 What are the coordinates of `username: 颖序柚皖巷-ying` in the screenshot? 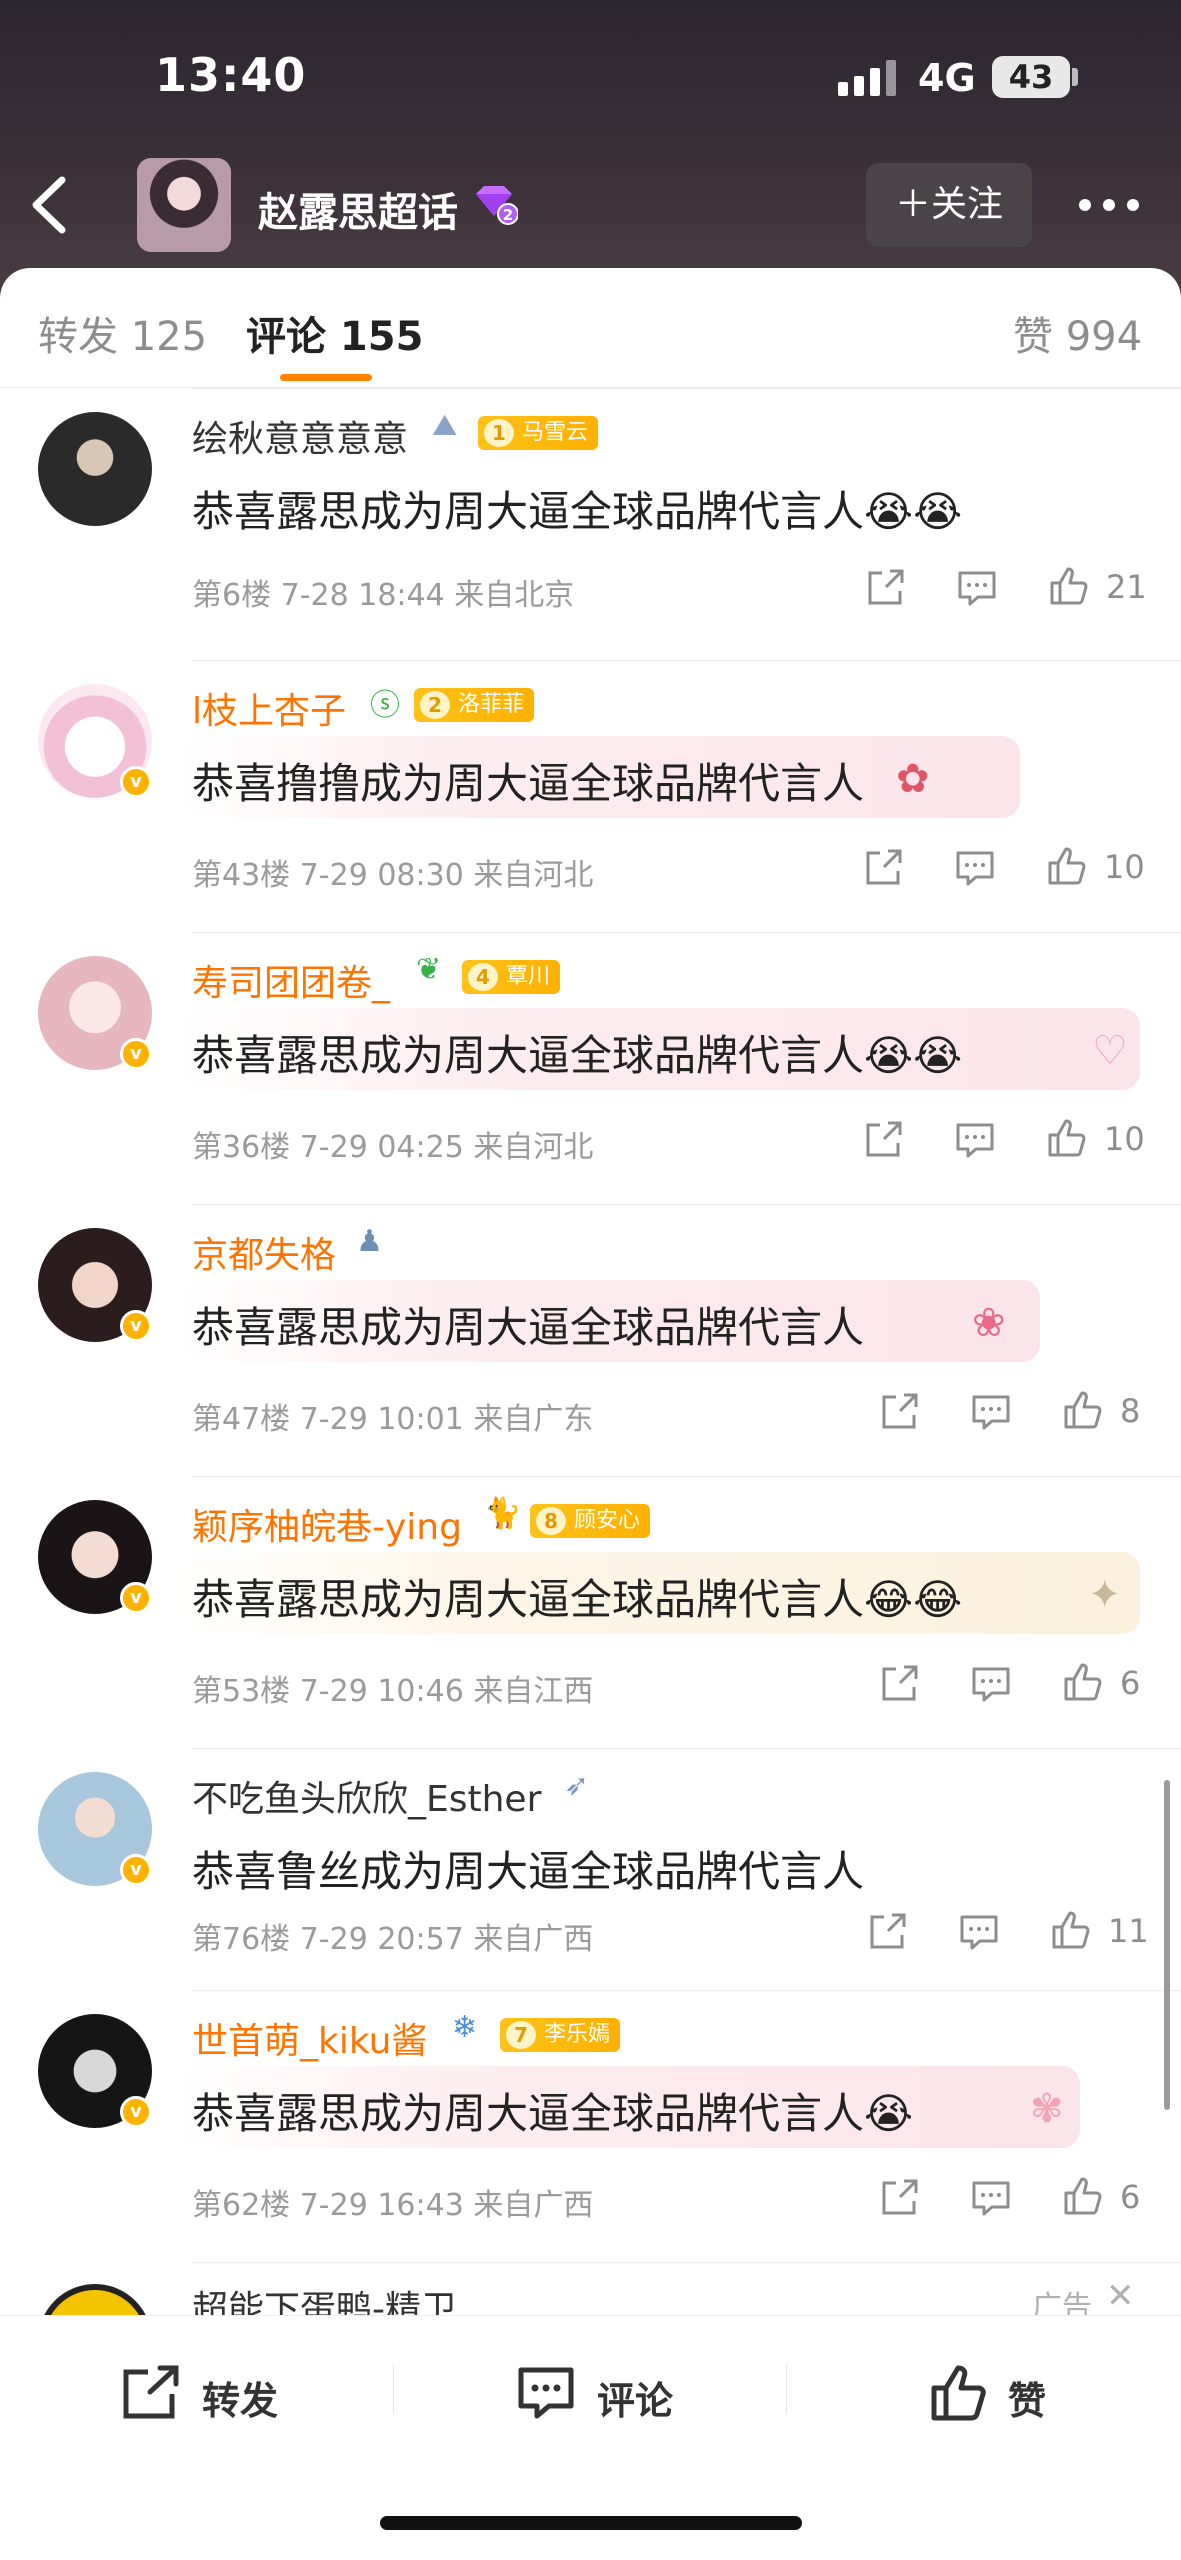 It's located at (327, 1524).